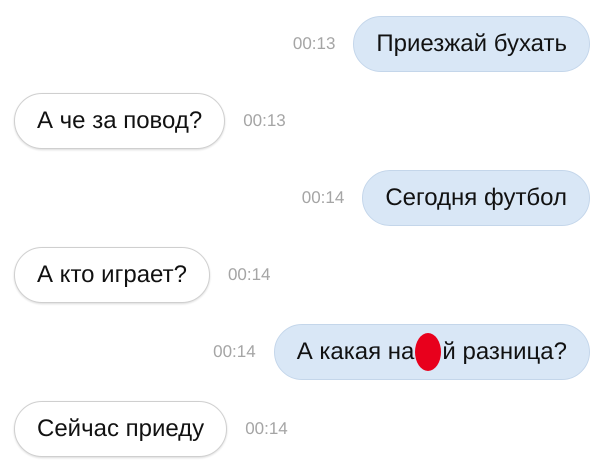  Describe the element at coordinates (428, 352) in the screenshot. I see `censor-blot` at that location.